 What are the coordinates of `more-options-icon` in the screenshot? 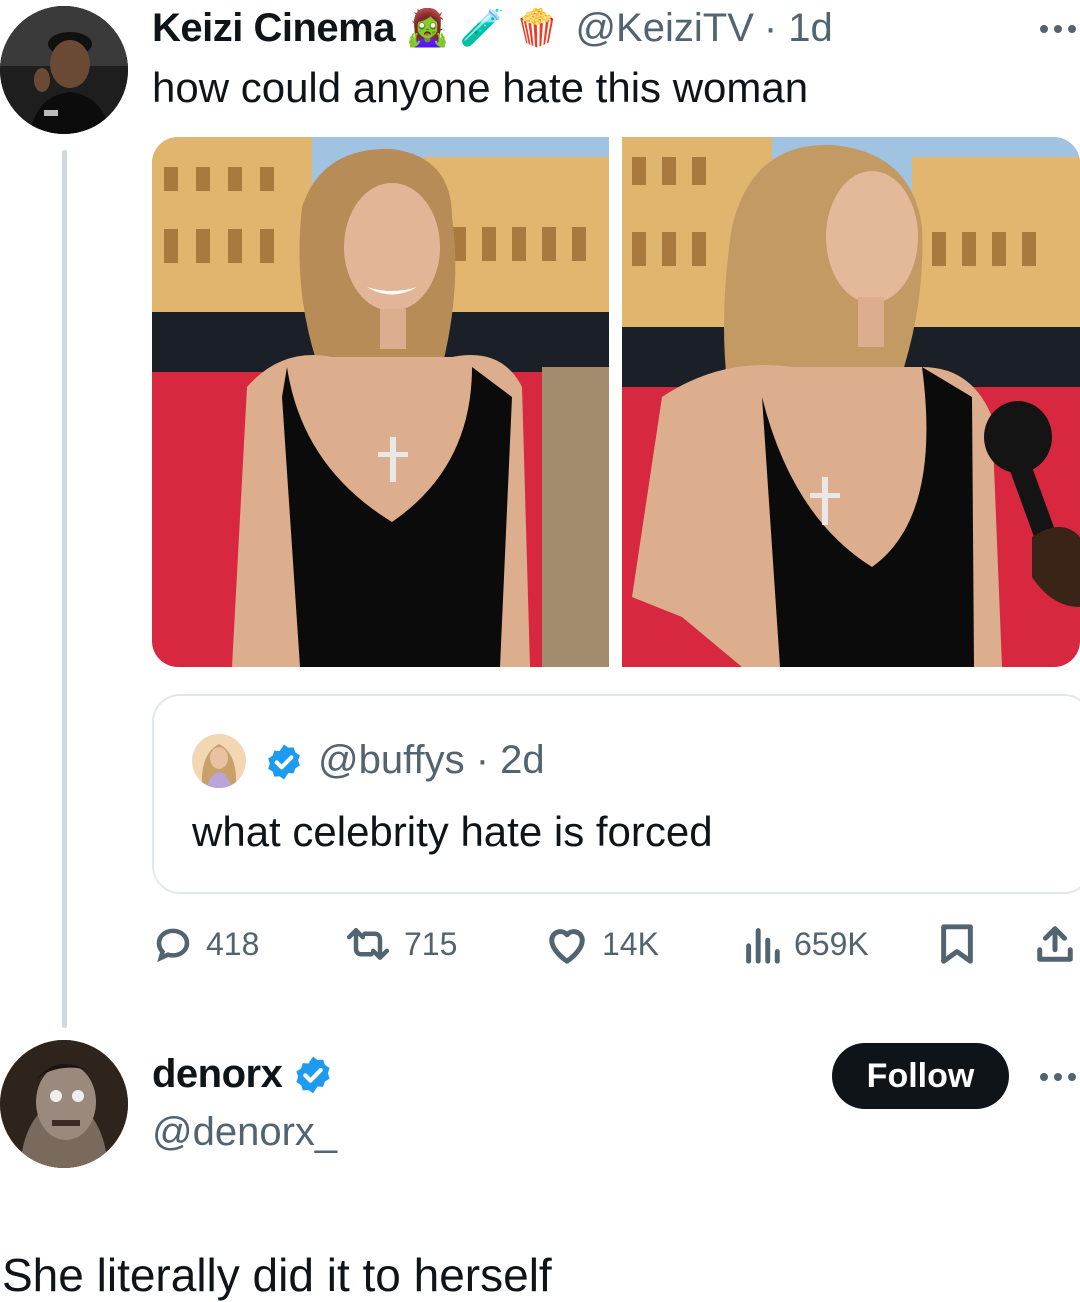 It's located at (1058, 29).